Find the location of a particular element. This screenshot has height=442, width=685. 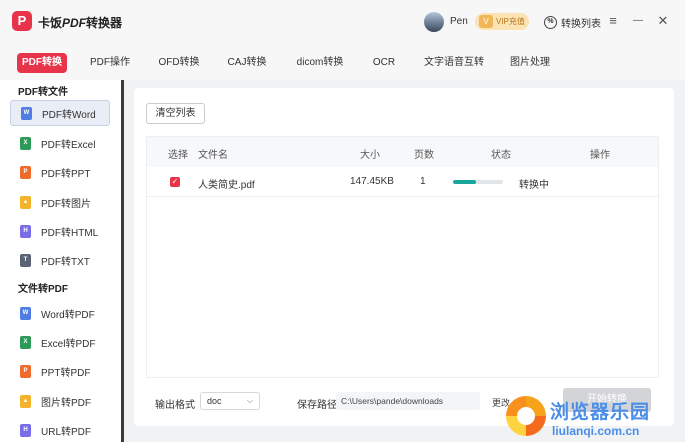

output-format-label: 输出格式 is located at coordinates (175, 405).